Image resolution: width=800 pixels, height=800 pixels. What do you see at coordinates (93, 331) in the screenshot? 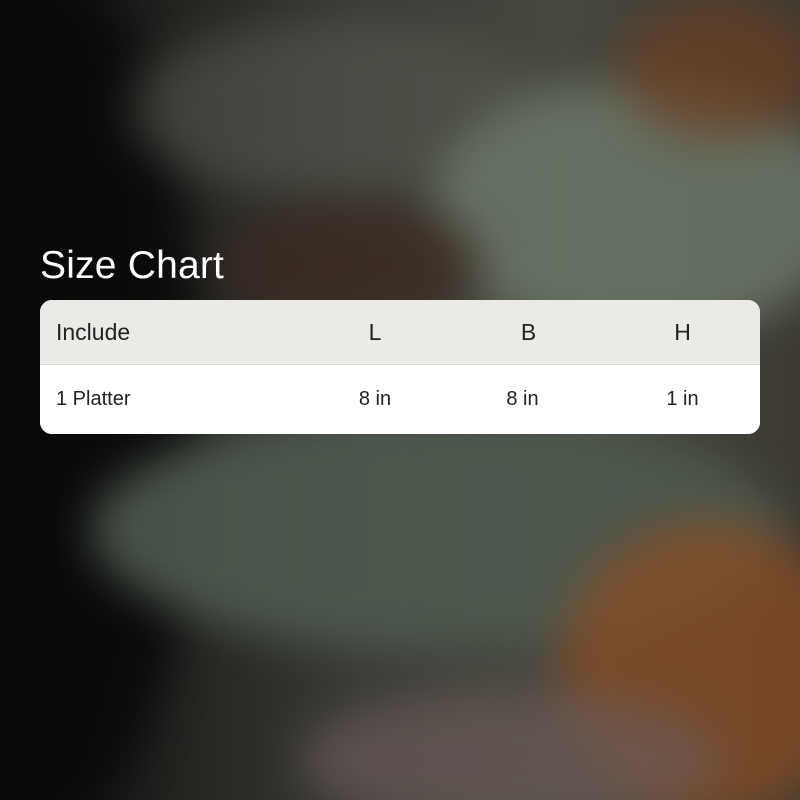
I see `header-include: Include` at bounding box center [93, 331].